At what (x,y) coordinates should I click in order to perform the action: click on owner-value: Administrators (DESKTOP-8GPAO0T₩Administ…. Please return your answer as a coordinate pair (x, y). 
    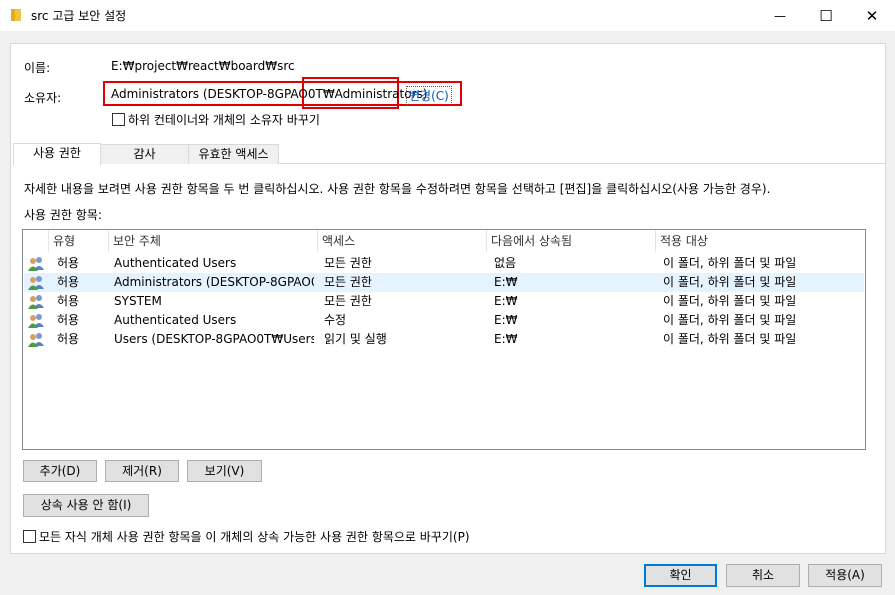
    Looking at the image, I should click on (269, 94).